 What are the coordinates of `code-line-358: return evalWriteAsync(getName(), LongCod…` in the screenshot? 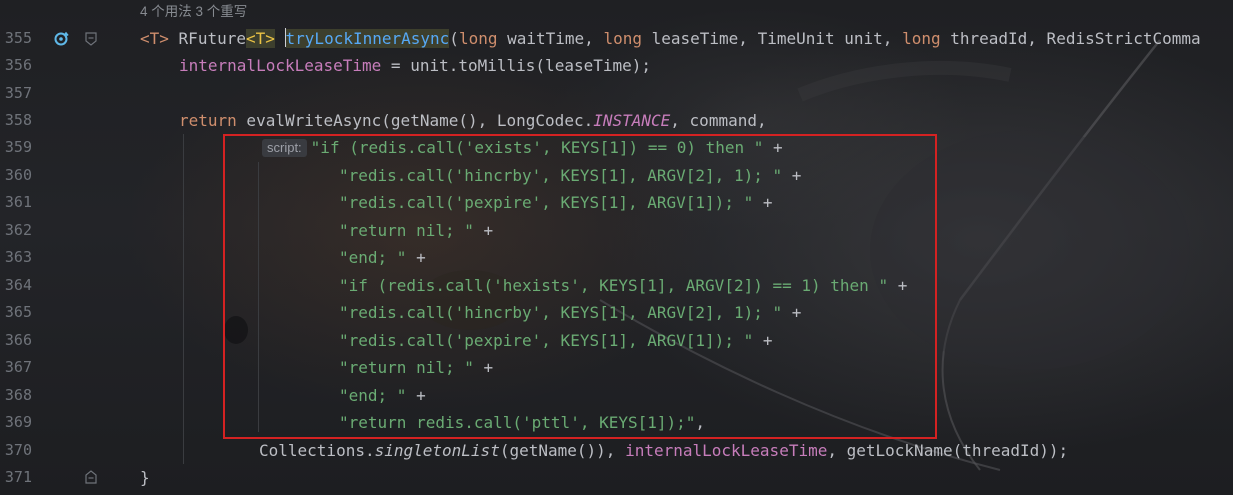 It's located at (473, 120).